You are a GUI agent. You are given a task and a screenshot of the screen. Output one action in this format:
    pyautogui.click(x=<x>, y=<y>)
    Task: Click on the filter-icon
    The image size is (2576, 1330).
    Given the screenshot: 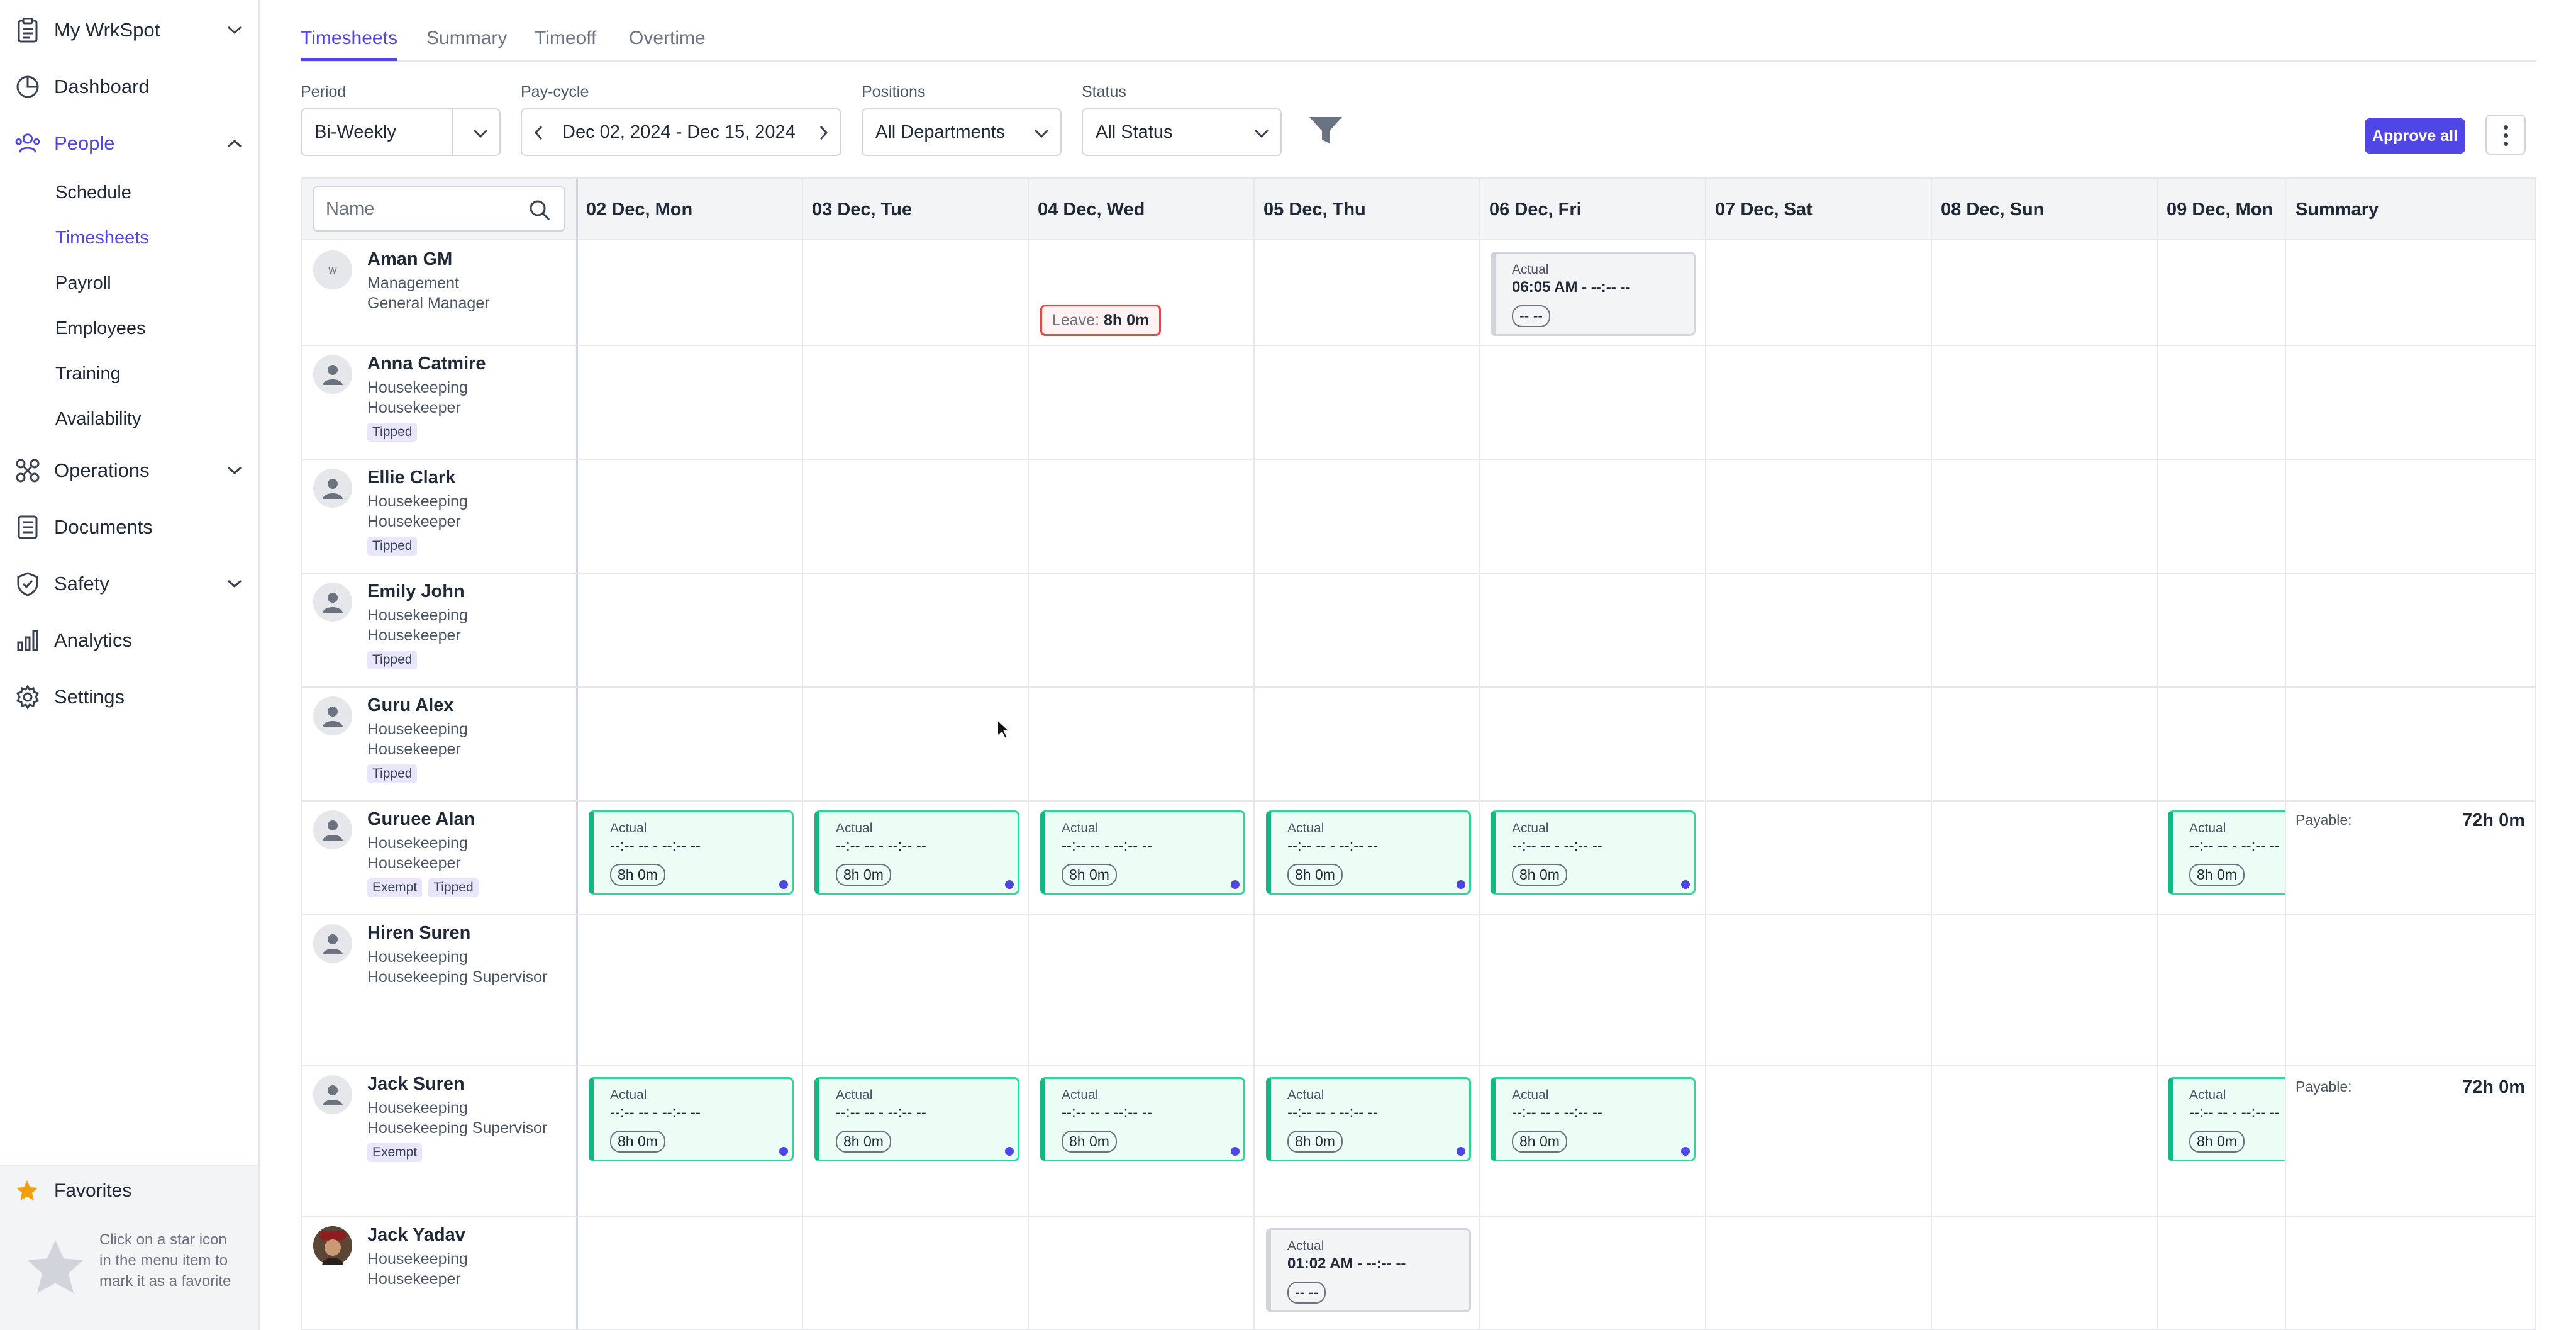 What is the action you would take?
    pyautogui.click(x=1325, y=131)
    